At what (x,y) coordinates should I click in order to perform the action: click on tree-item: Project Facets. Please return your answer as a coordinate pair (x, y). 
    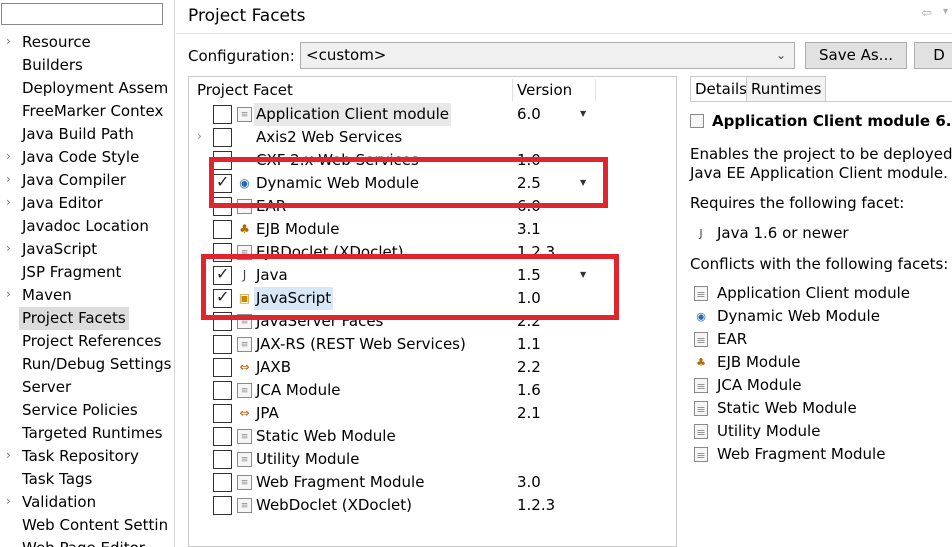
    Looking at the image, I should click on (87, 318).